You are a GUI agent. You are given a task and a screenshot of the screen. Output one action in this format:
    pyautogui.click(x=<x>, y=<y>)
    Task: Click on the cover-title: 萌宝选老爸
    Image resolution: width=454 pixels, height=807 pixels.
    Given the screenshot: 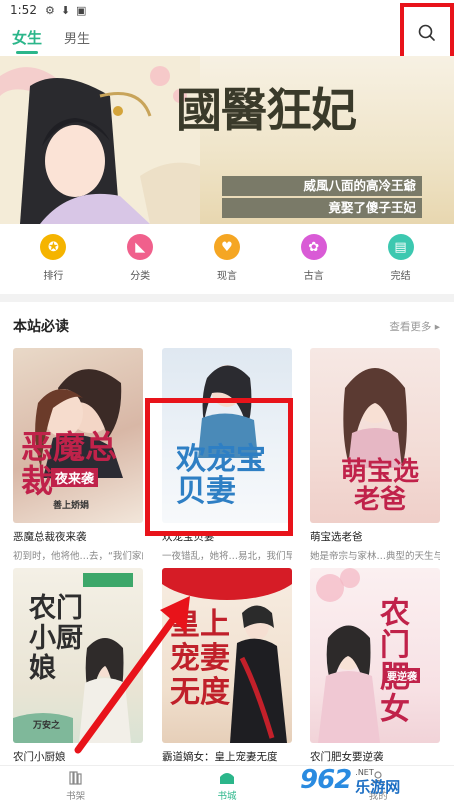 What is the action you would take?
    pyautogui.click(x=379, y=486)
    